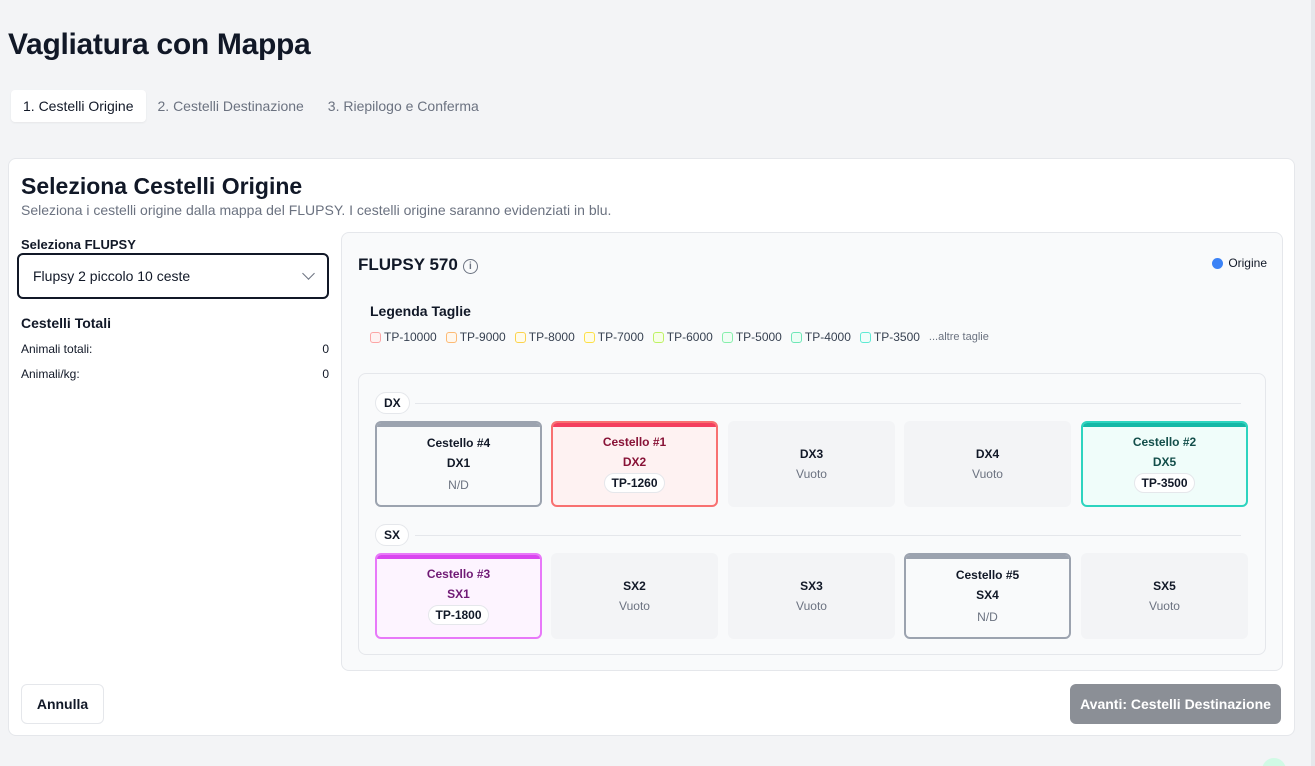 The width and height of the screenshot is (1315, 766). I want to click on size-legend-item: TP-3500, so click(889, 337).